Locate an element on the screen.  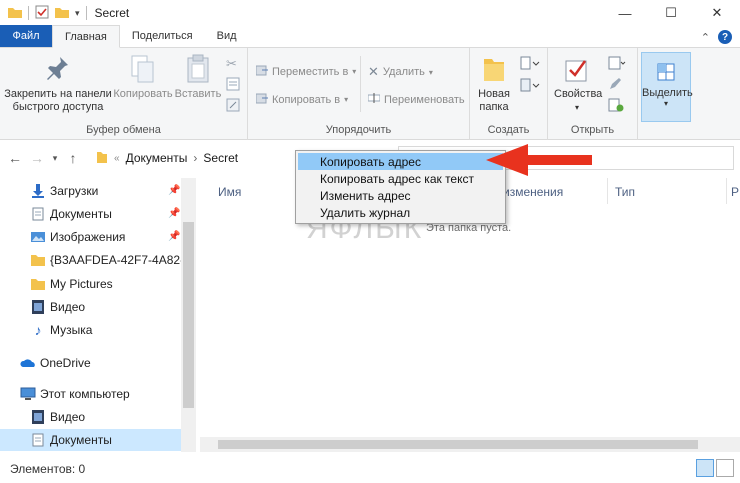
history-icon is located at coordinates (616, 106).